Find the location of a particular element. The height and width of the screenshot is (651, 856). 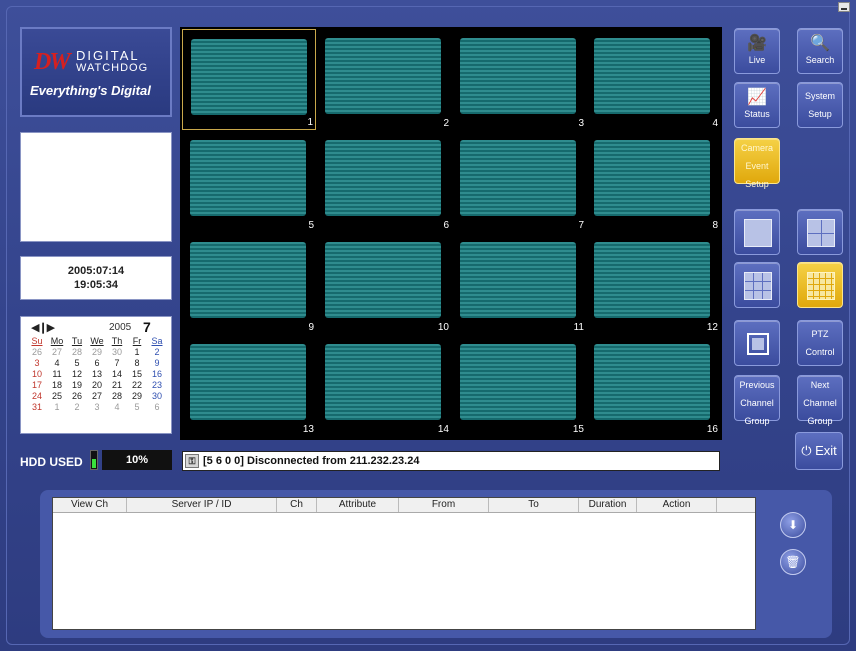

column-header: View Ch is located at coordinates (90, 505).